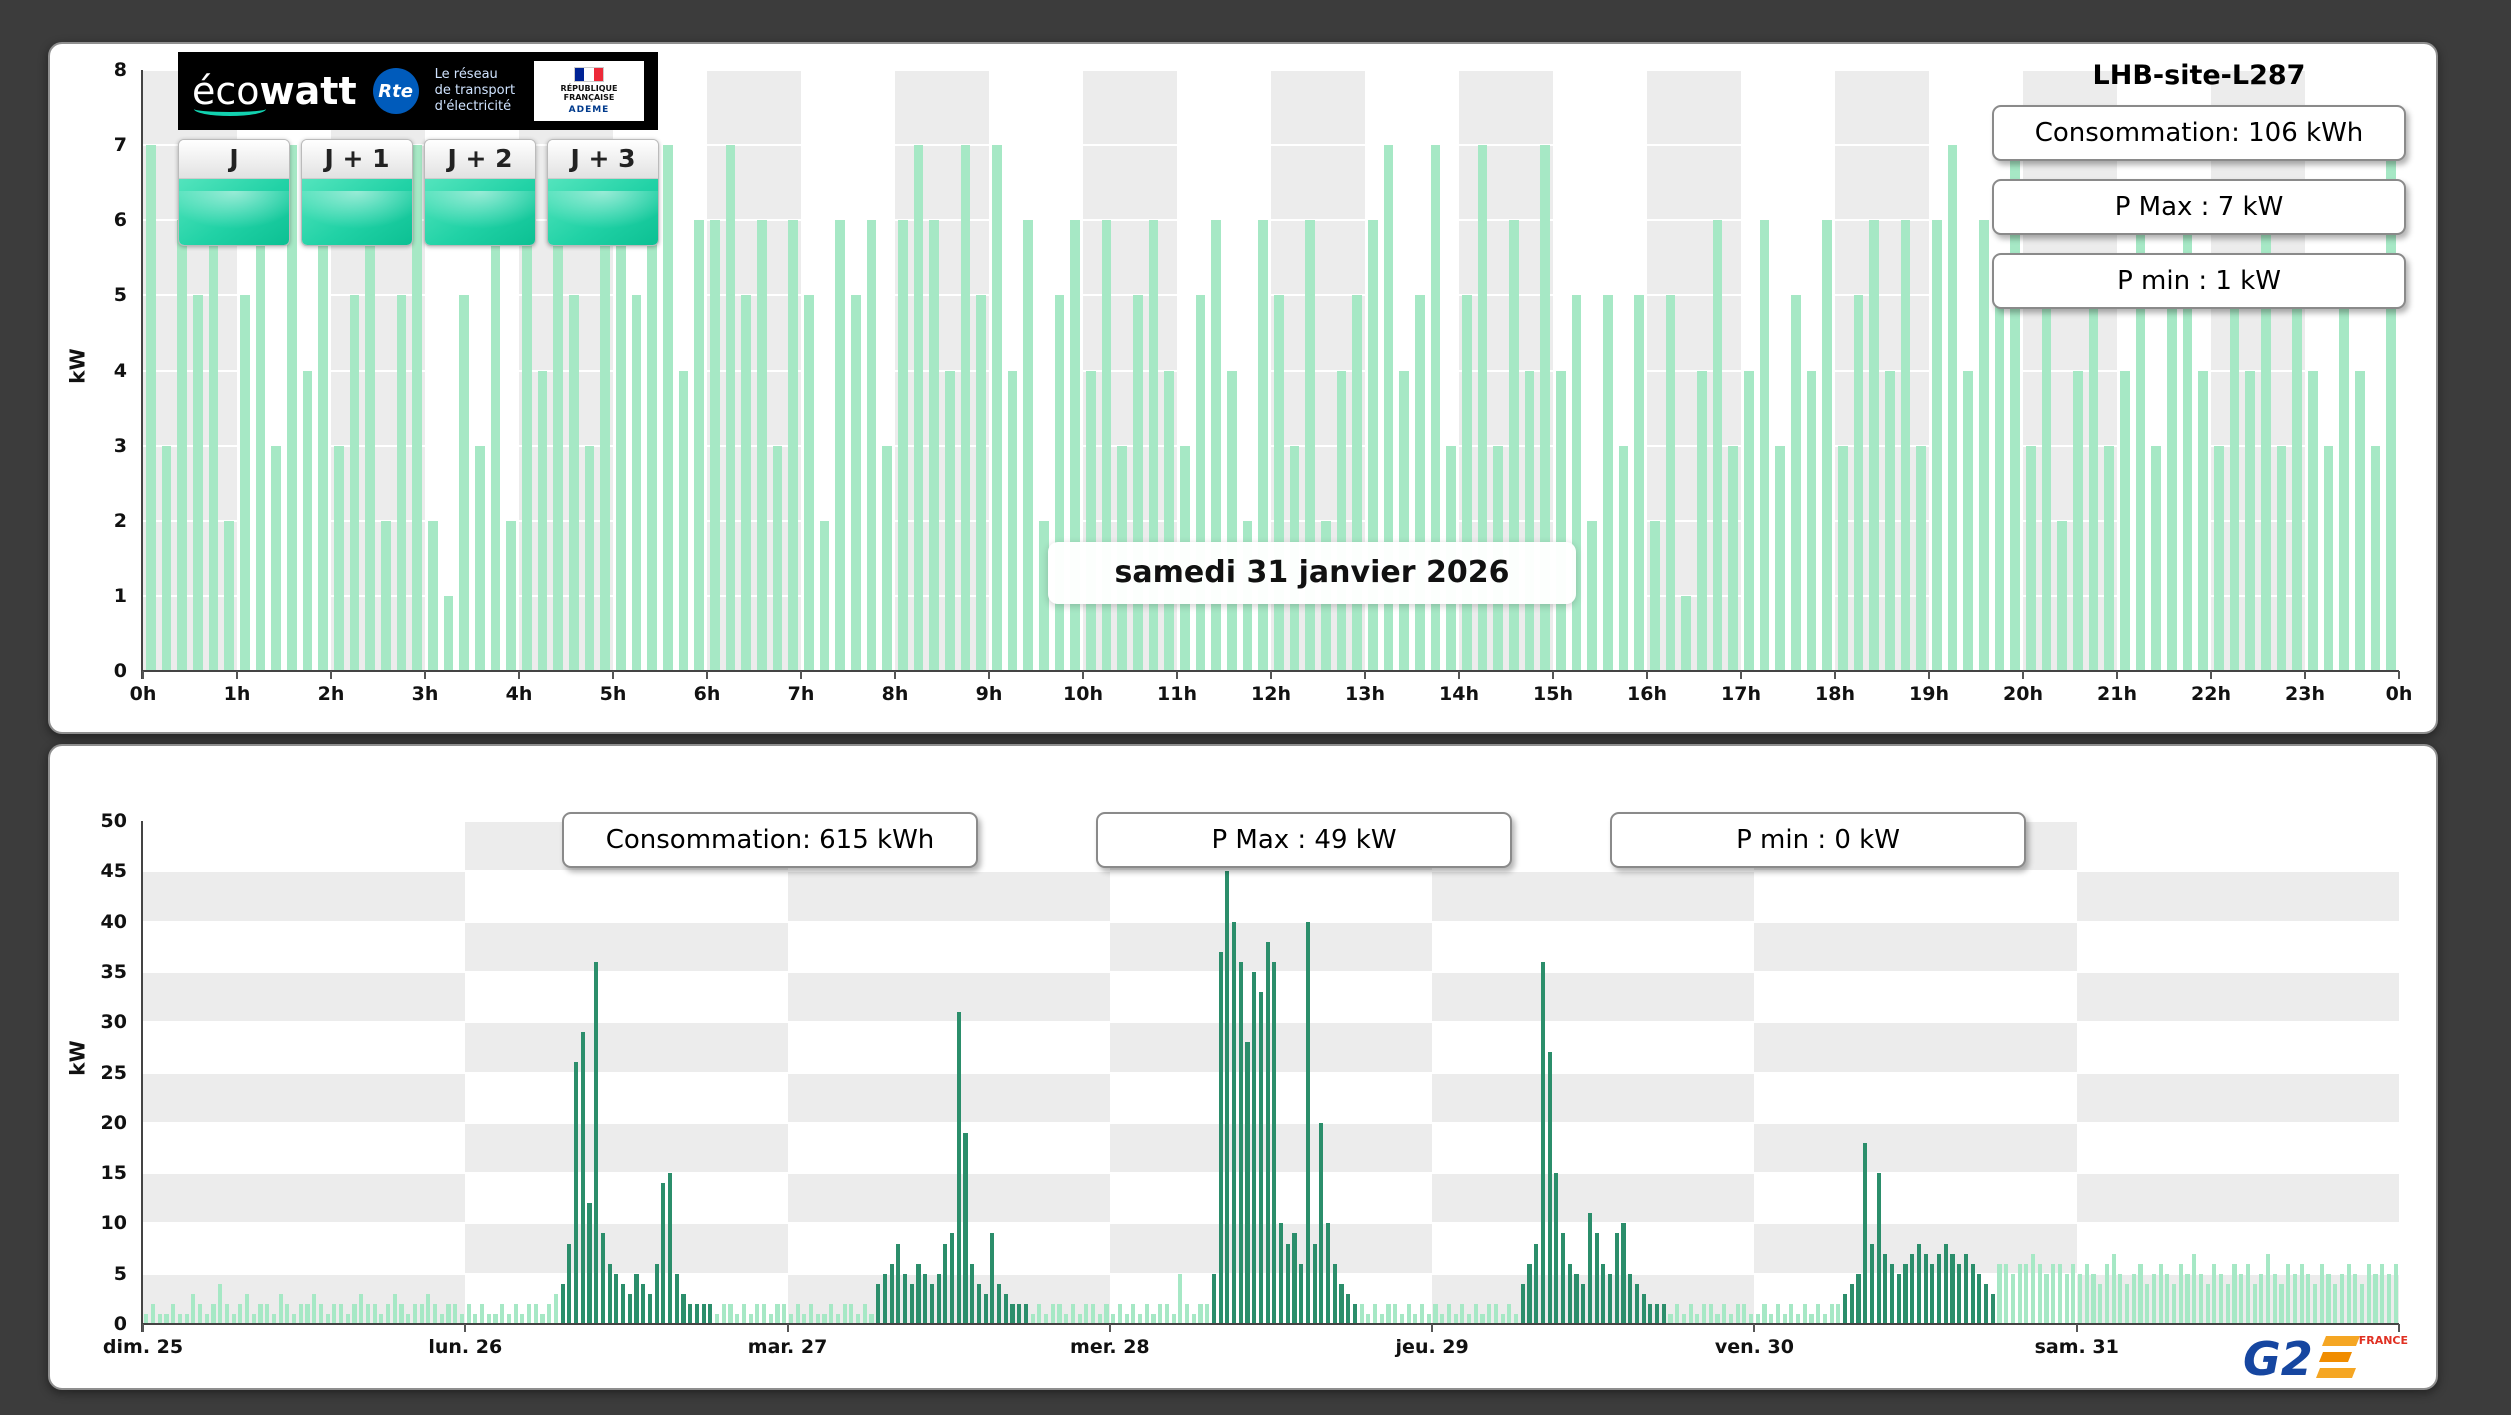 This screenshot has width=2511, height=1415. I want to click on forecast-tab-j3: J + 3, so click(603, 192).